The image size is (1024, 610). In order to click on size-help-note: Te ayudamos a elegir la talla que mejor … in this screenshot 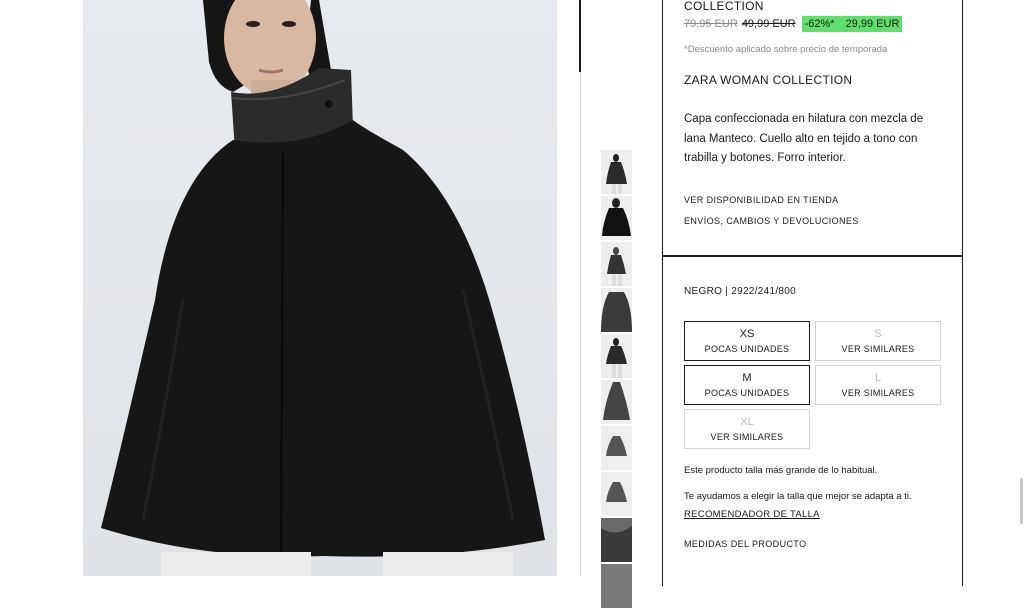, I will do `click(798, 496)`.